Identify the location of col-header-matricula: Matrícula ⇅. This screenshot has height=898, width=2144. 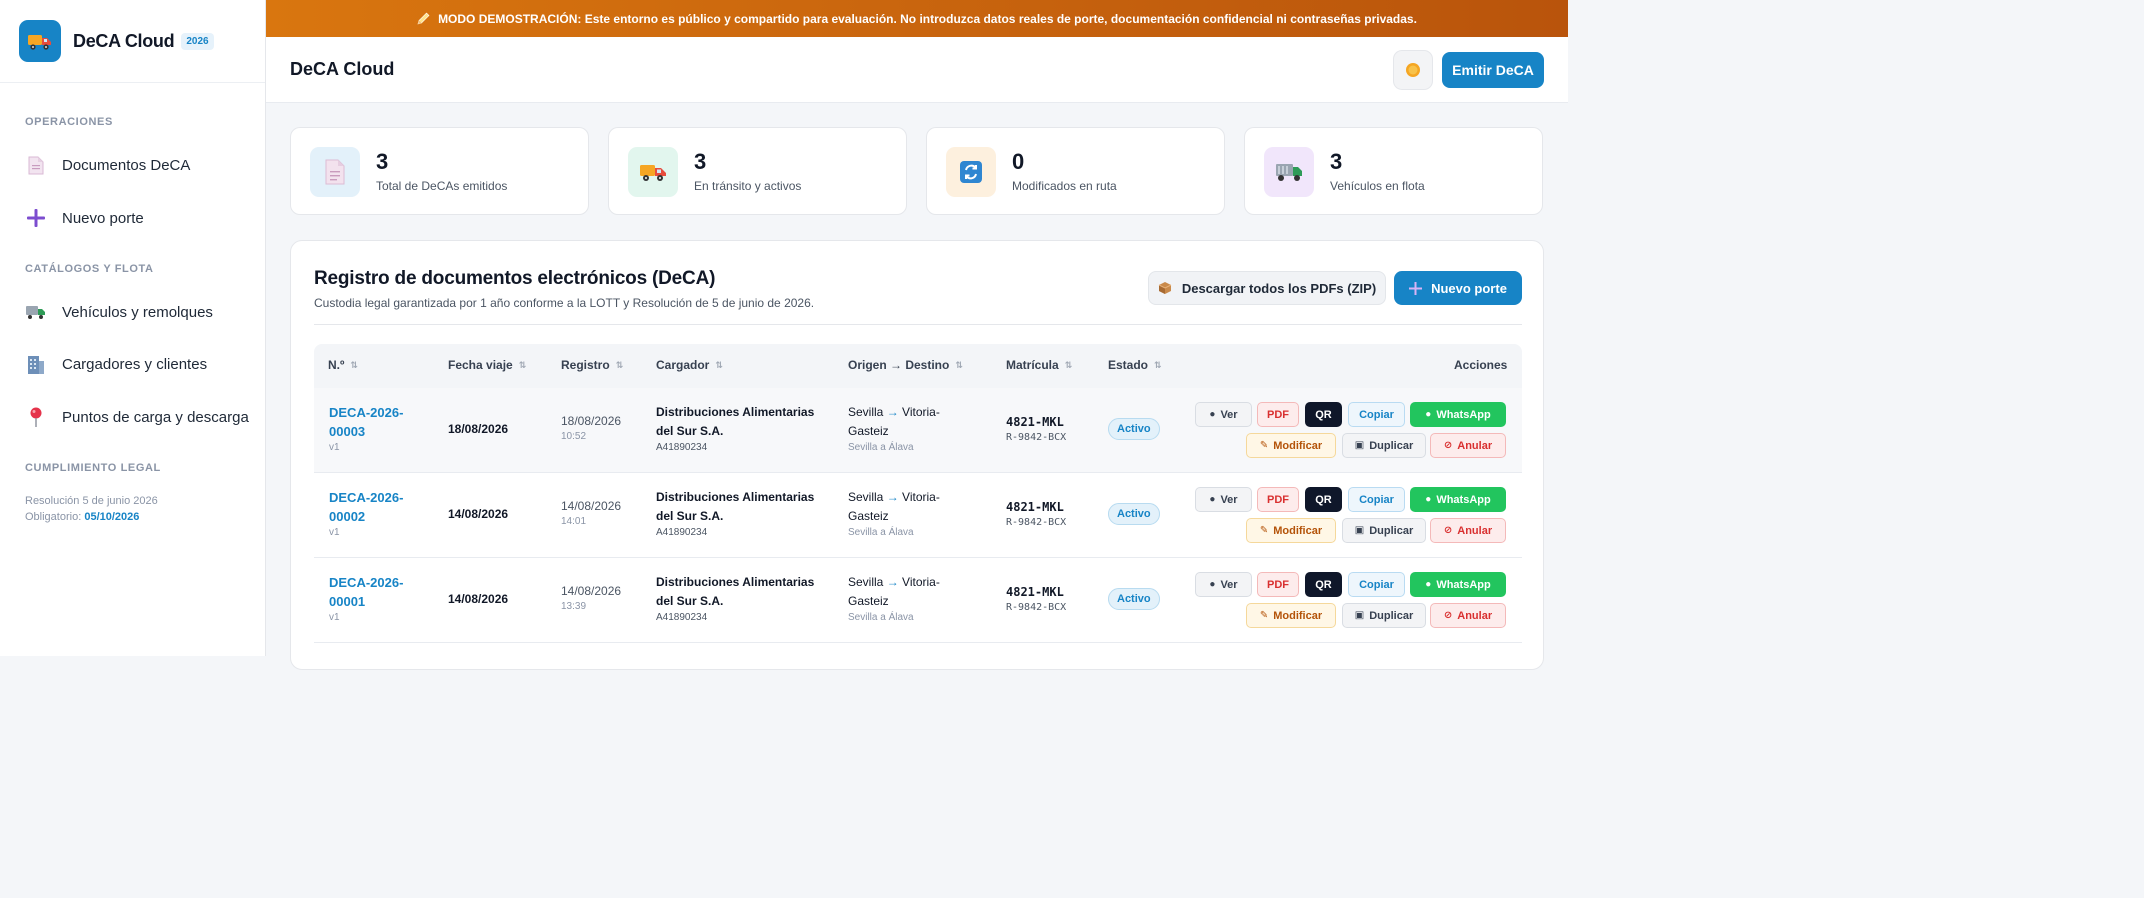
(1039, 365).